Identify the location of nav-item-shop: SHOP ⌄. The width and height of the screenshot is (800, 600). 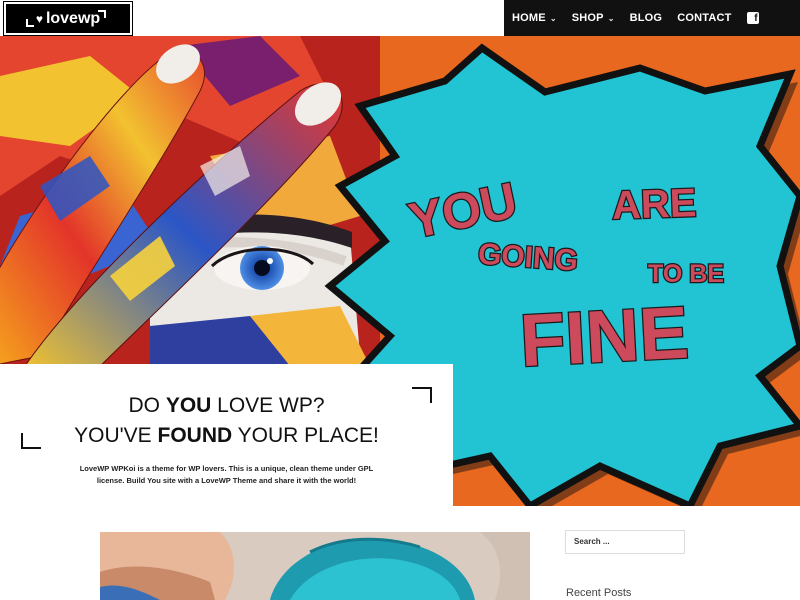
(593, 18).